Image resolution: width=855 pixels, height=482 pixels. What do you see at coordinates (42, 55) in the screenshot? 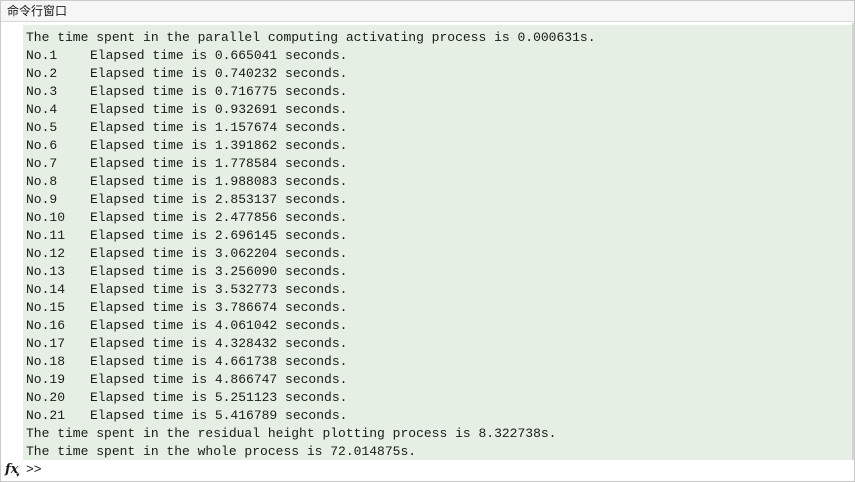
I see `run-number: No.1` at bounding box center [42, 55].